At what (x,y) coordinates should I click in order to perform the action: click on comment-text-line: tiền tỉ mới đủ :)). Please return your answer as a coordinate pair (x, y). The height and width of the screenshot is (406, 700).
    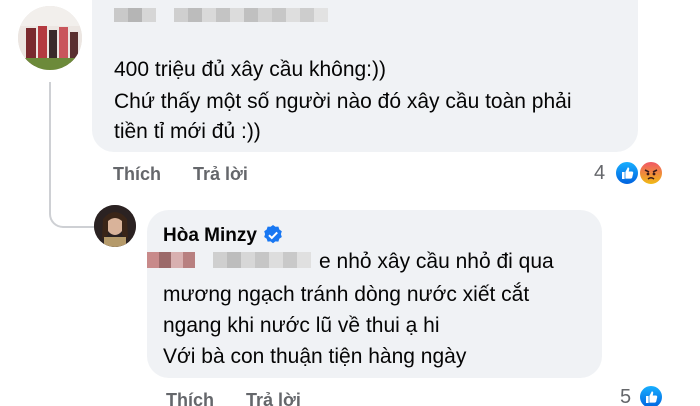
    Looking at the image, I should click on (187, 131).